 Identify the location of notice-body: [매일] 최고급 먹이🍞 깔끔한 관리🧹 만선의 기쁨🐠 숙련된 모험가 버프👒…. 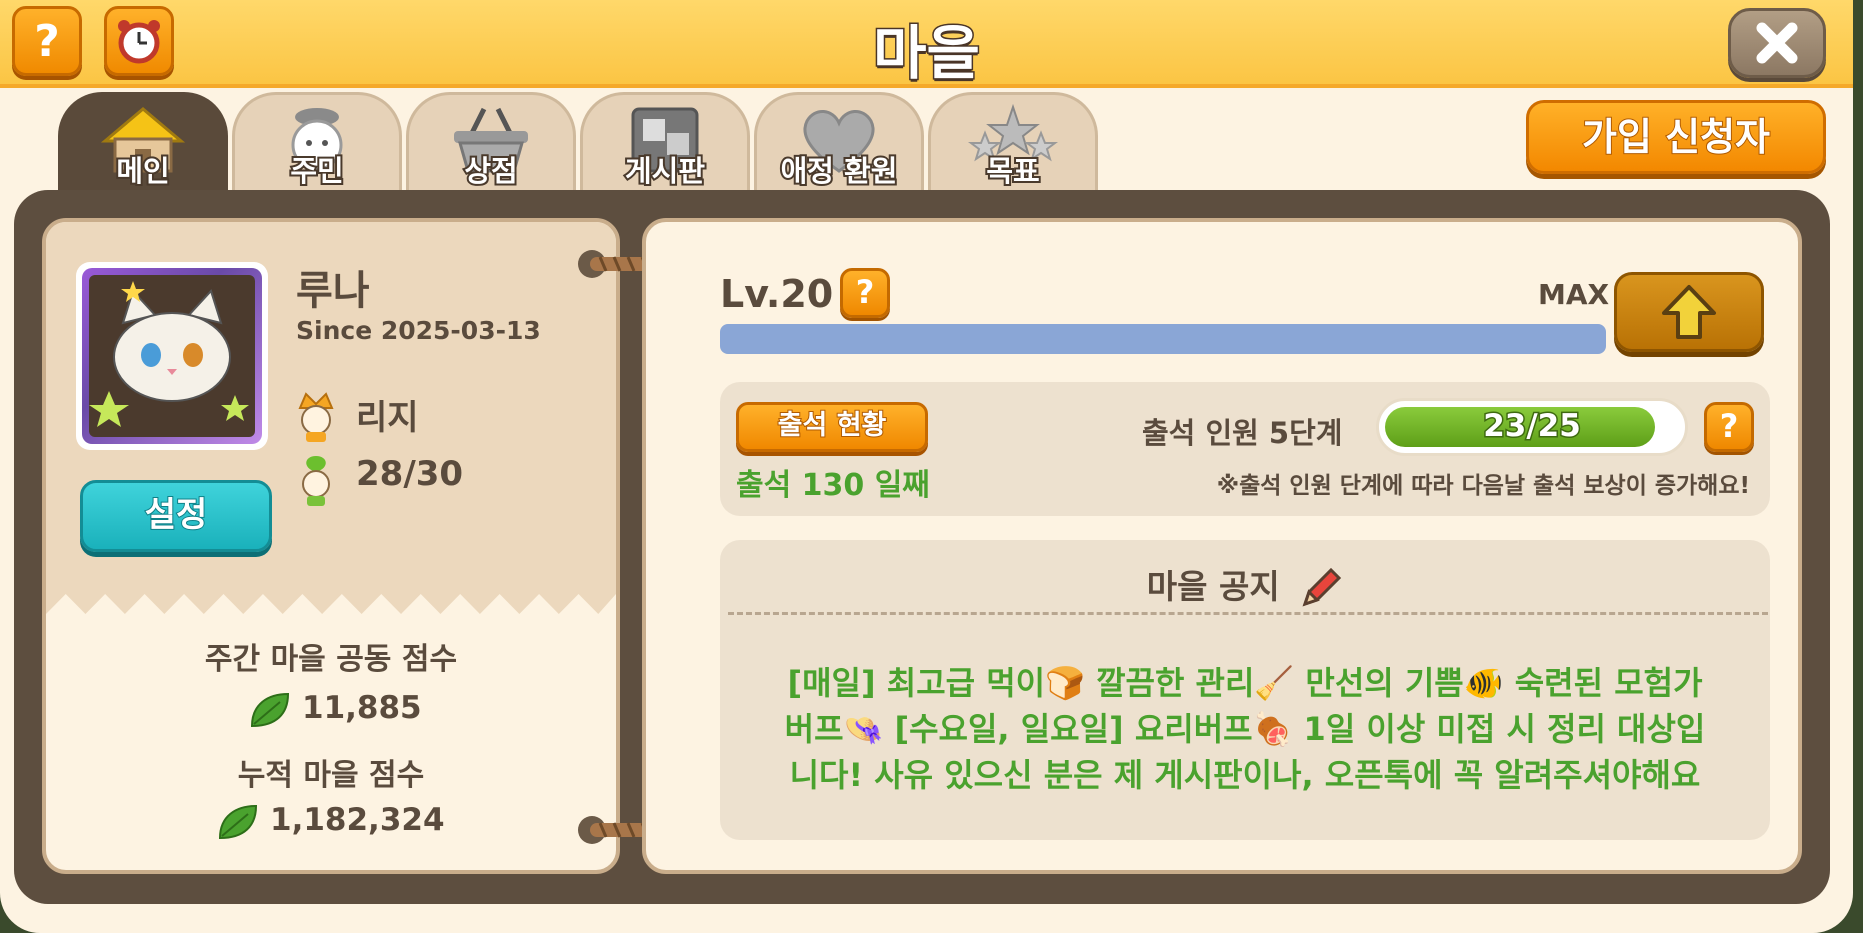
(1245, 729).